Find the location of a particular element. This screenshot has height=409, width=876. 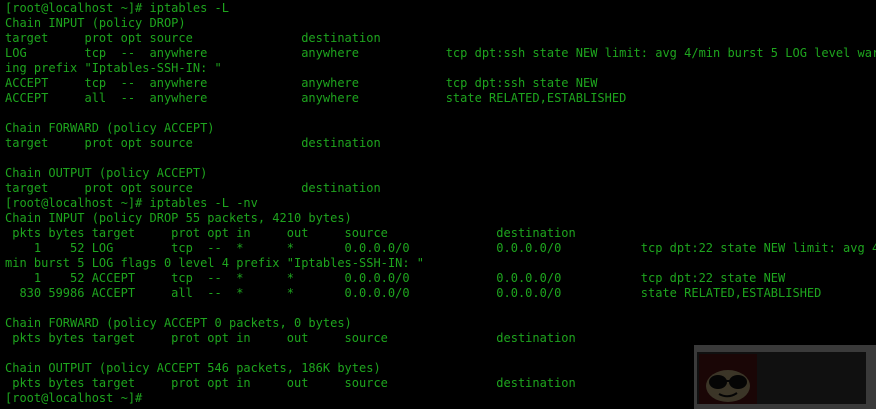

terminal-line: ing prefix "Iptables-SSH-IN: " is located at coordinates (113, 68).